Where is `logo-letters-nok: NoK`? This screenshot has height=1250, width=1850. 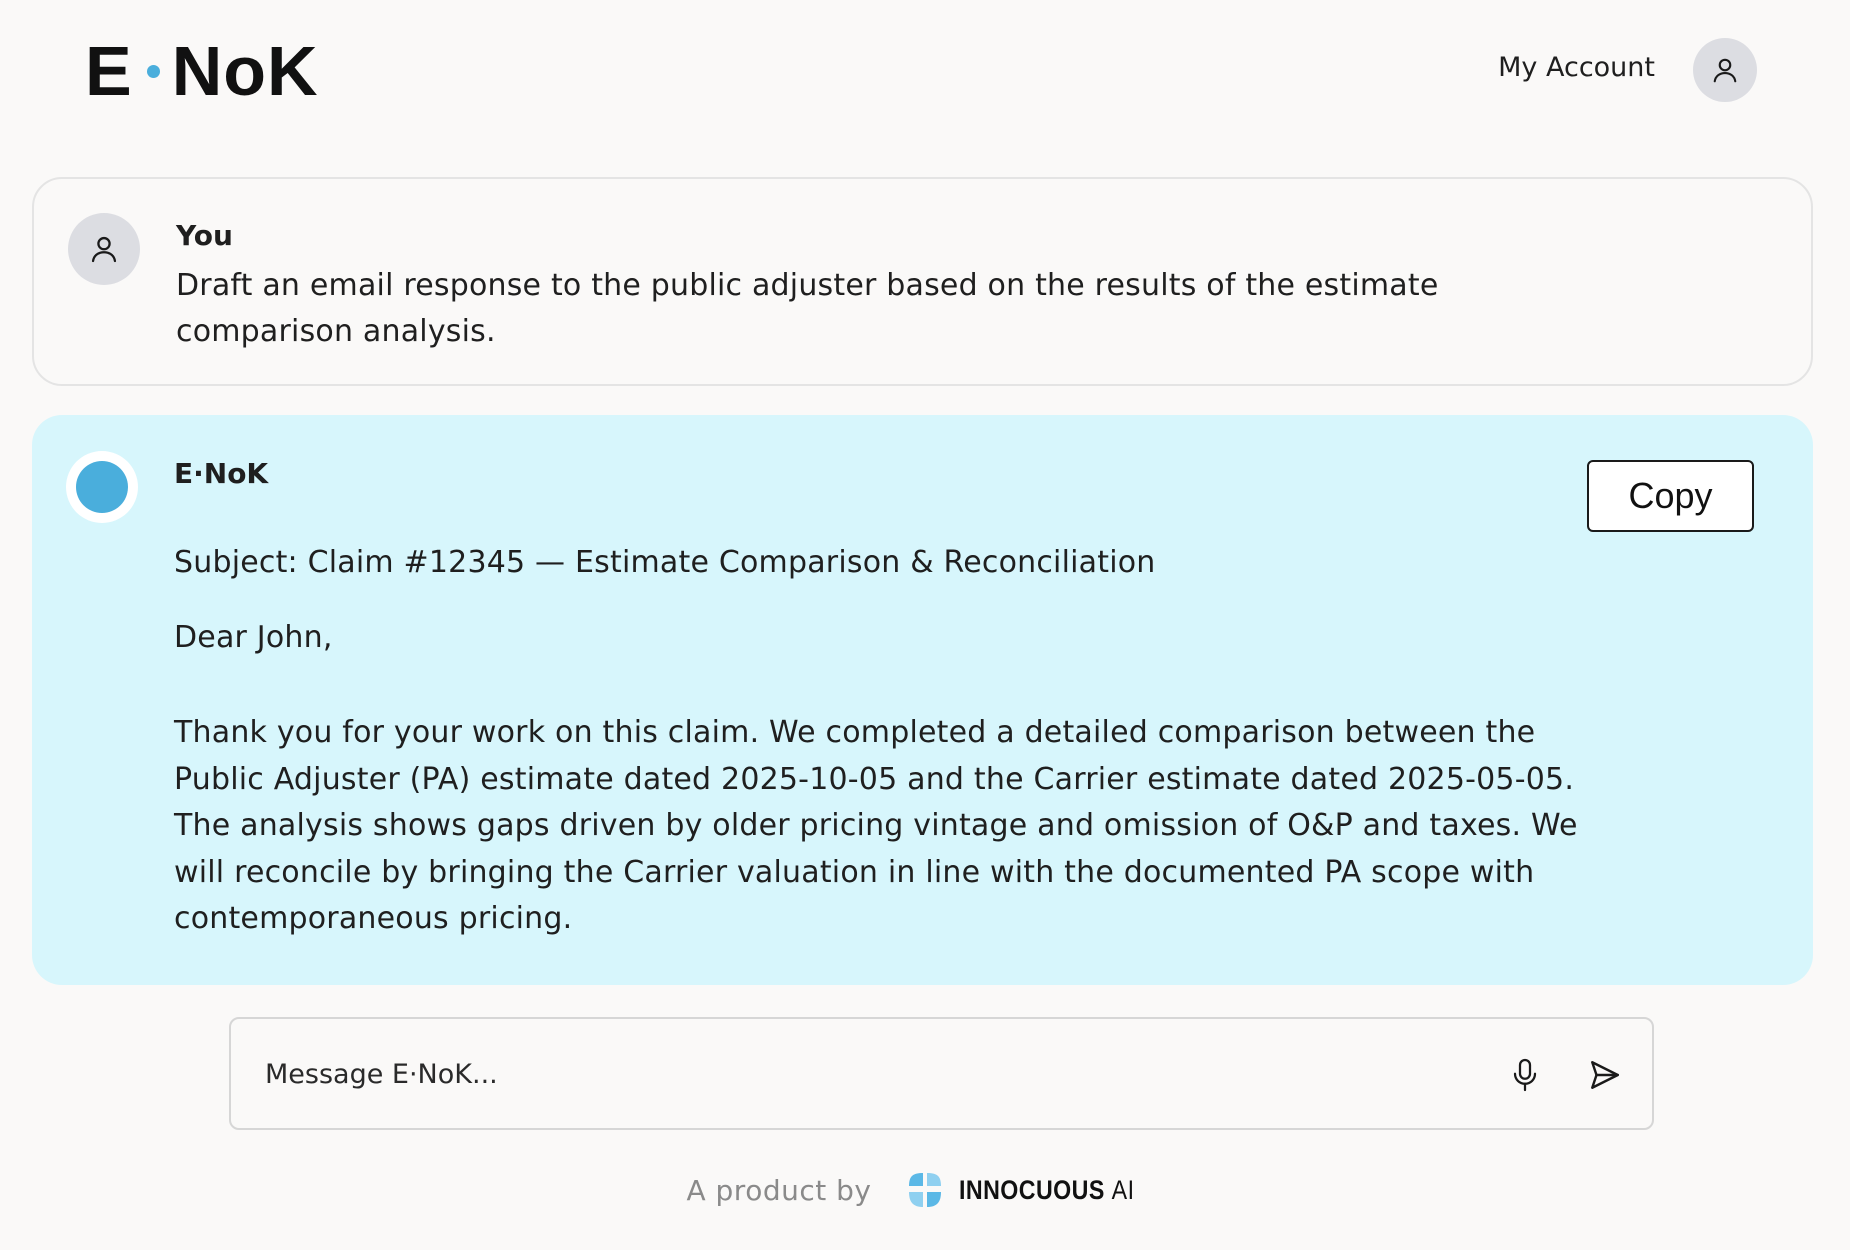 logo-letters-nok: NoK is located at coordinates (245, 71).